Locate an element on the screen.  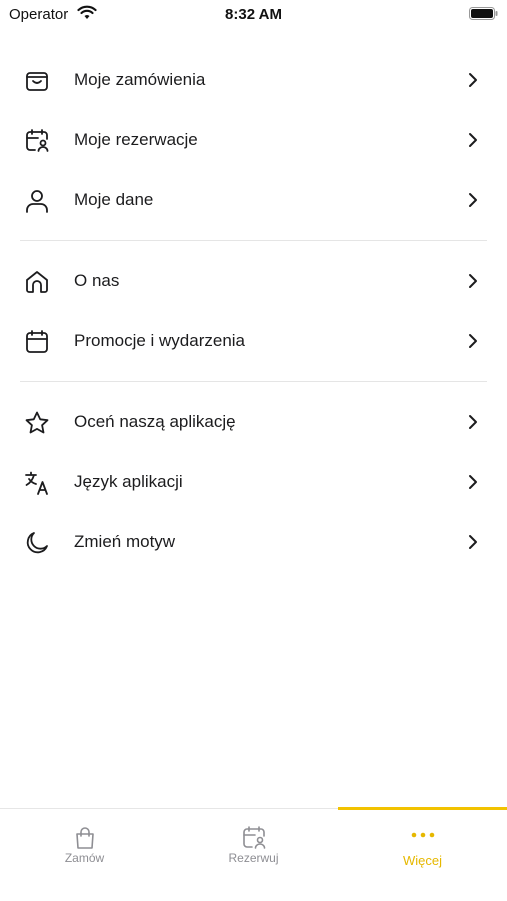
calendar-icon is located at coordinates (37, 341).